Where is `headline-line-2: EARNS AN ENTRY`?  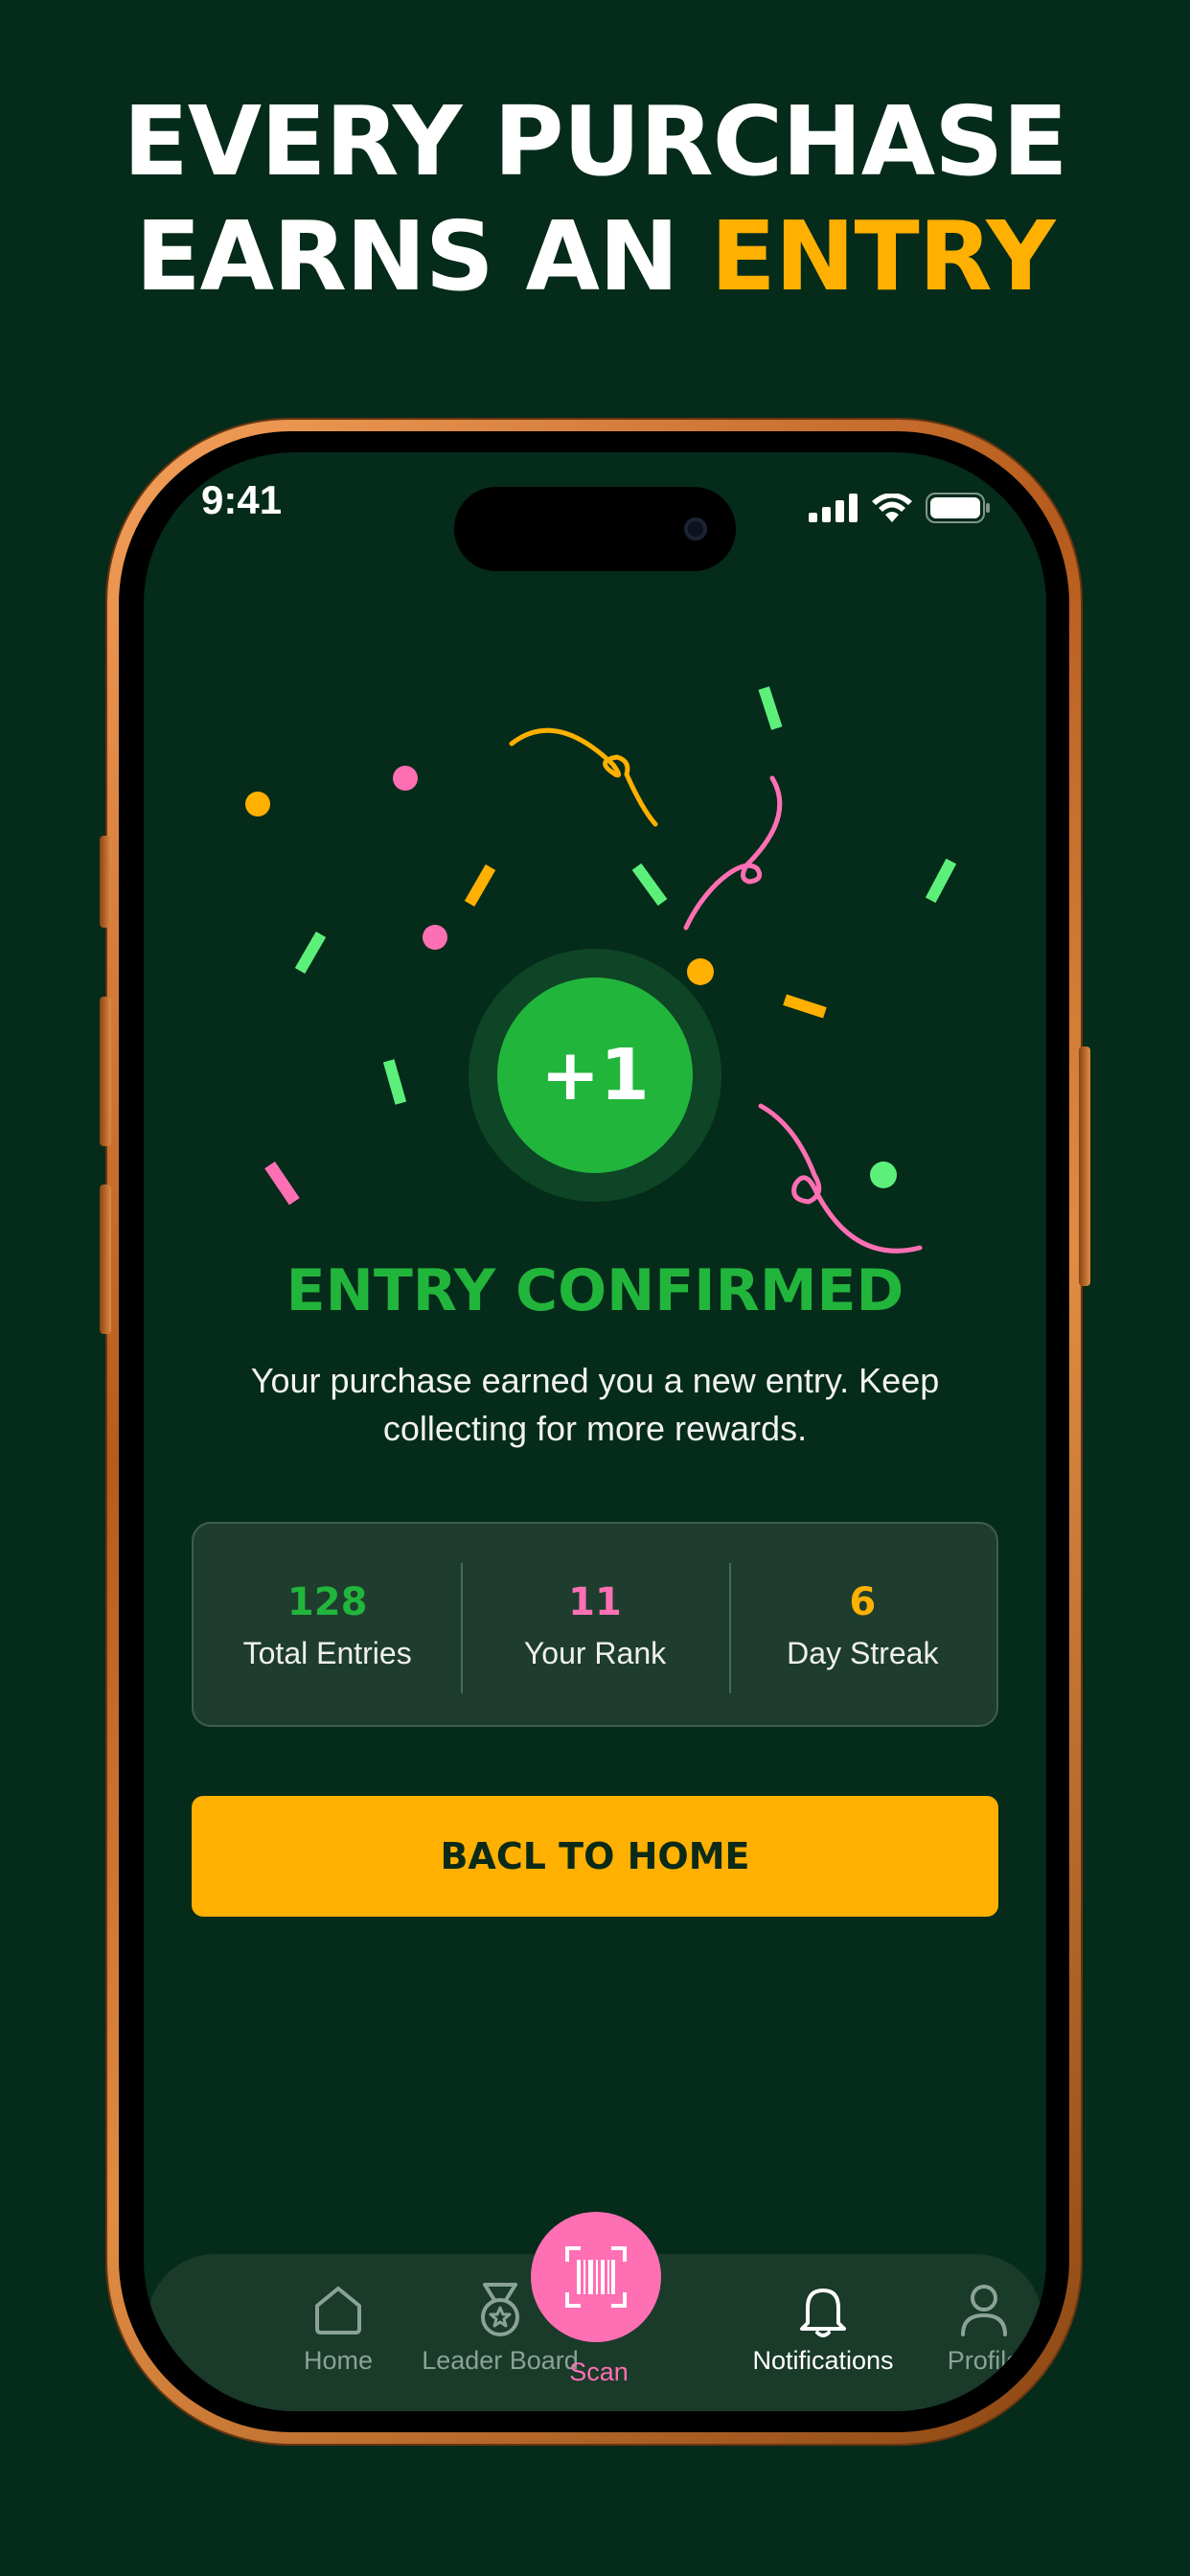
headline-line-2: EARNS AN ENTRY is located at coordinates (595, 257).